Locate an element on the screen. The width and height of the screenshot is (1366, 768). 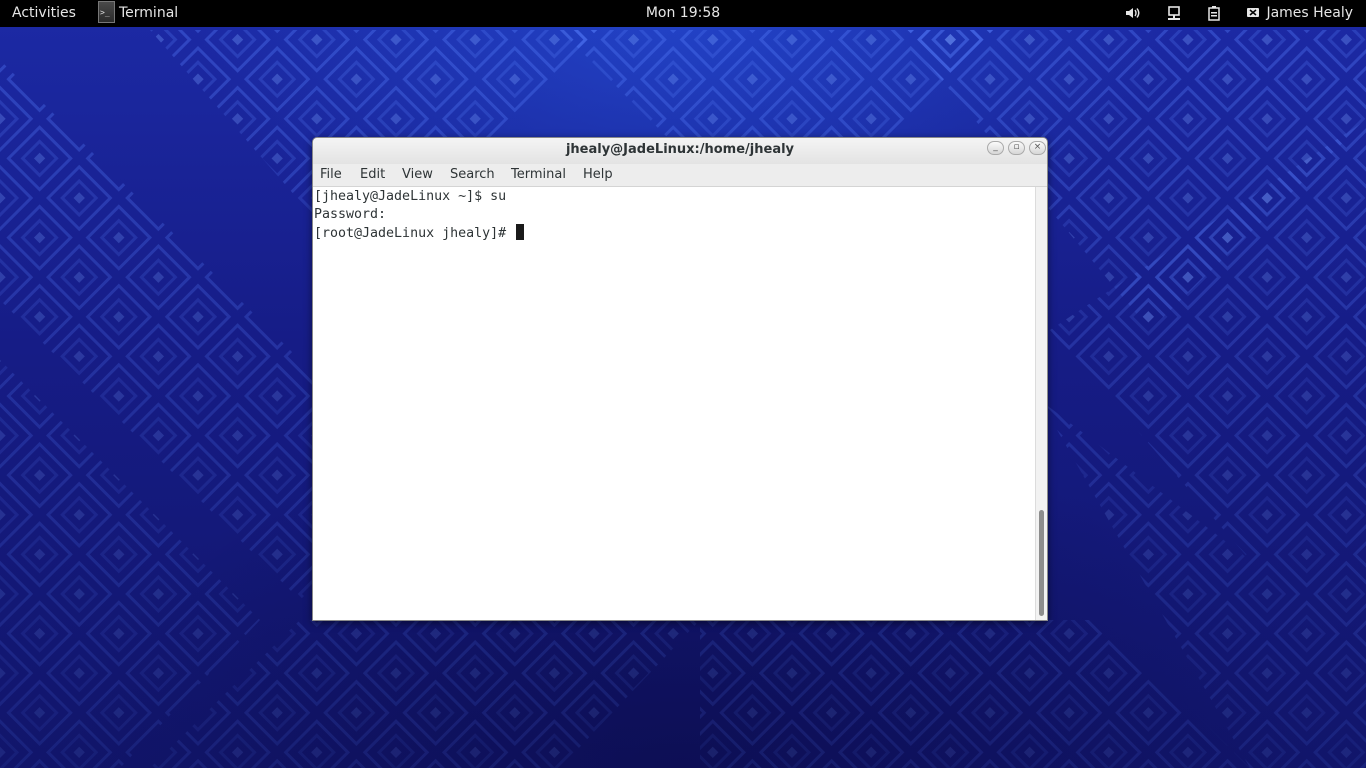
window-title: jhealy@JadeLinux:/home/jhealy is located at coordinates (680, 149).